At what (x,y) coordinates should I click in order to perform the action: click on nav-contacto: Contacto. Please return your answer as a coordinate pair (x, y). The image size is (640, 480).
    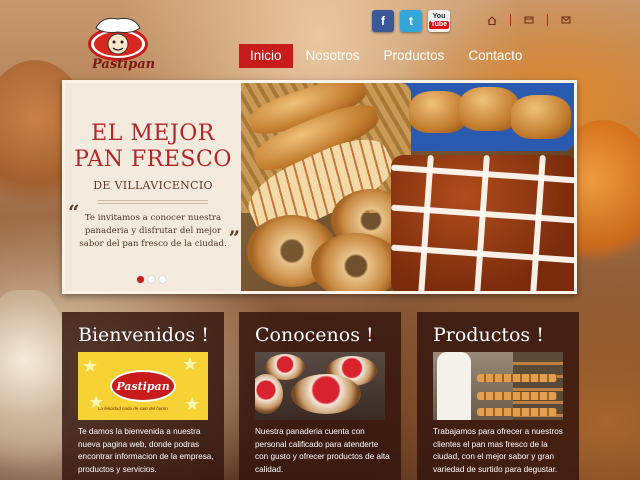
    Looking at the image, I should click on (495, 56).